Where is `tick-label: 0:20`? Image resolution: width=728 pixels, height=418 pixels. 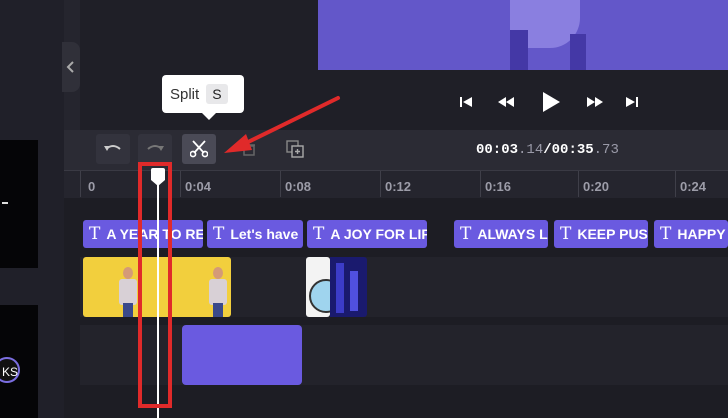
tick-label: 0:20 is located at coordinates (596, 186).